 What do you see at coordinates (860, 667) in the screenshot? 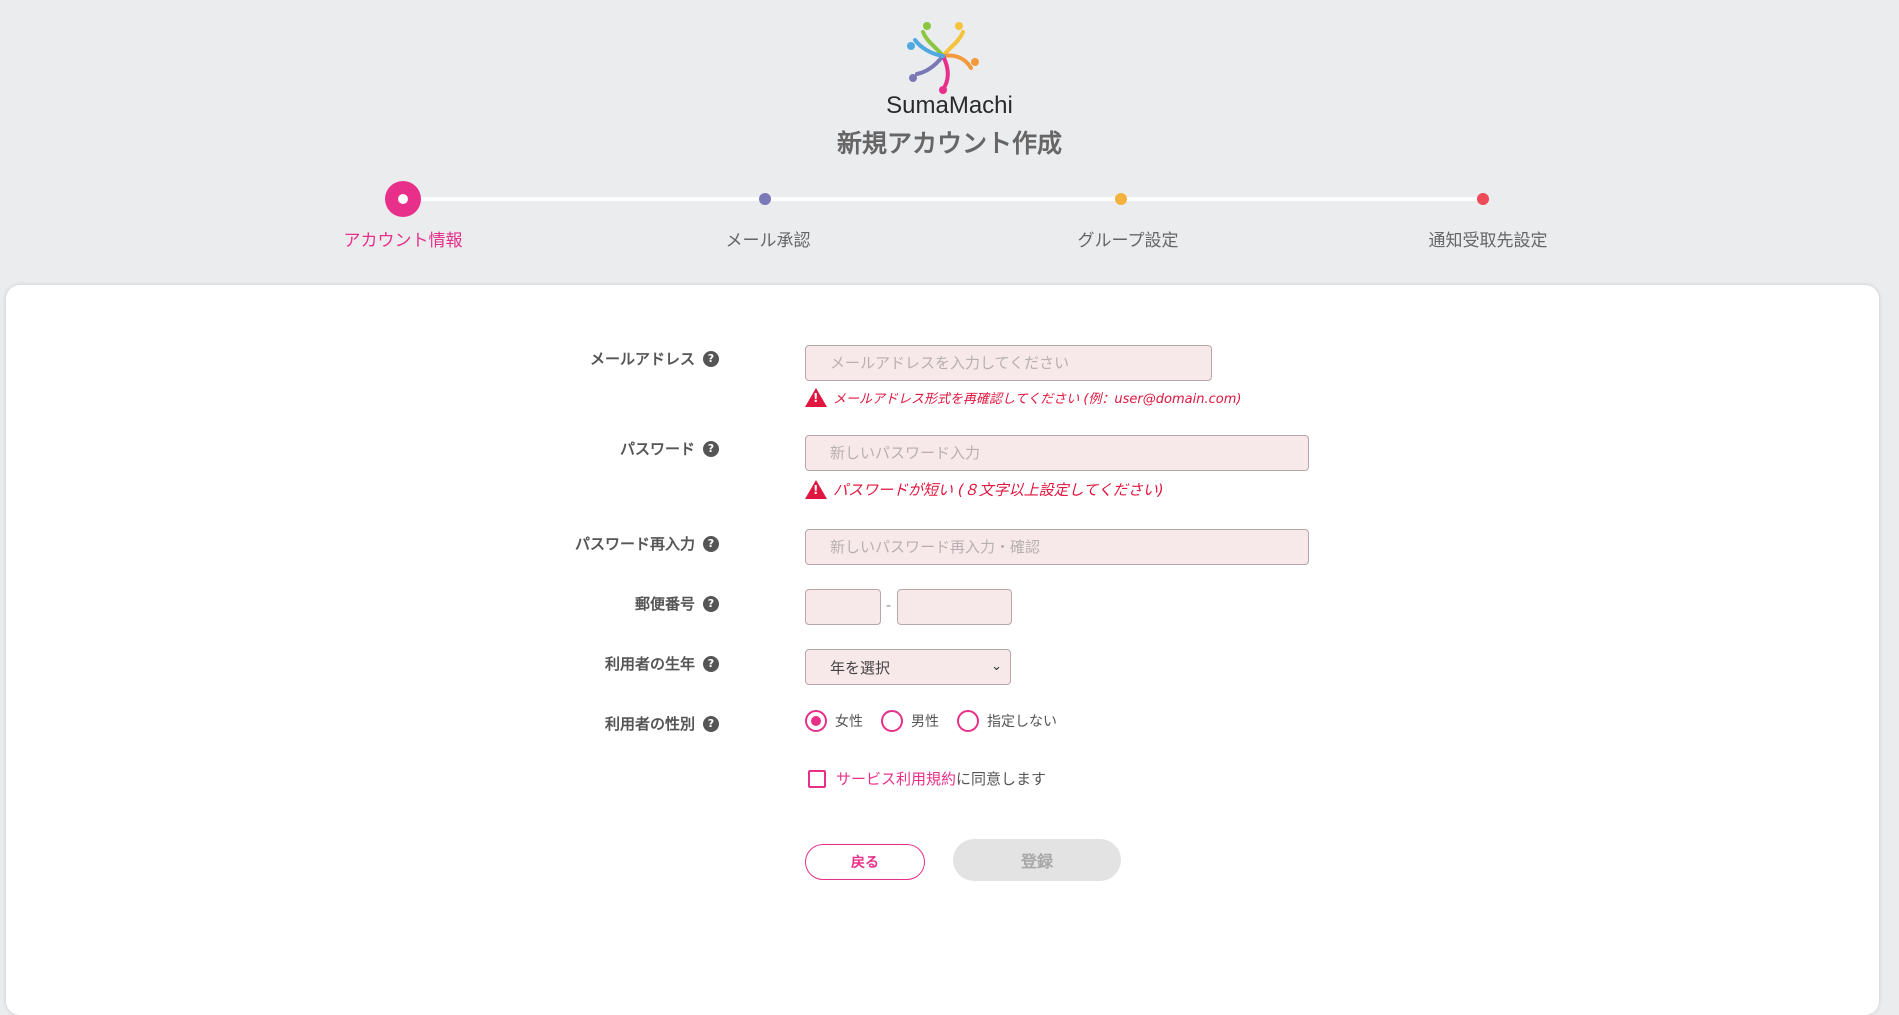
I see `birth-year-selected-value: 年を選択` at bounding box center [860, 667].